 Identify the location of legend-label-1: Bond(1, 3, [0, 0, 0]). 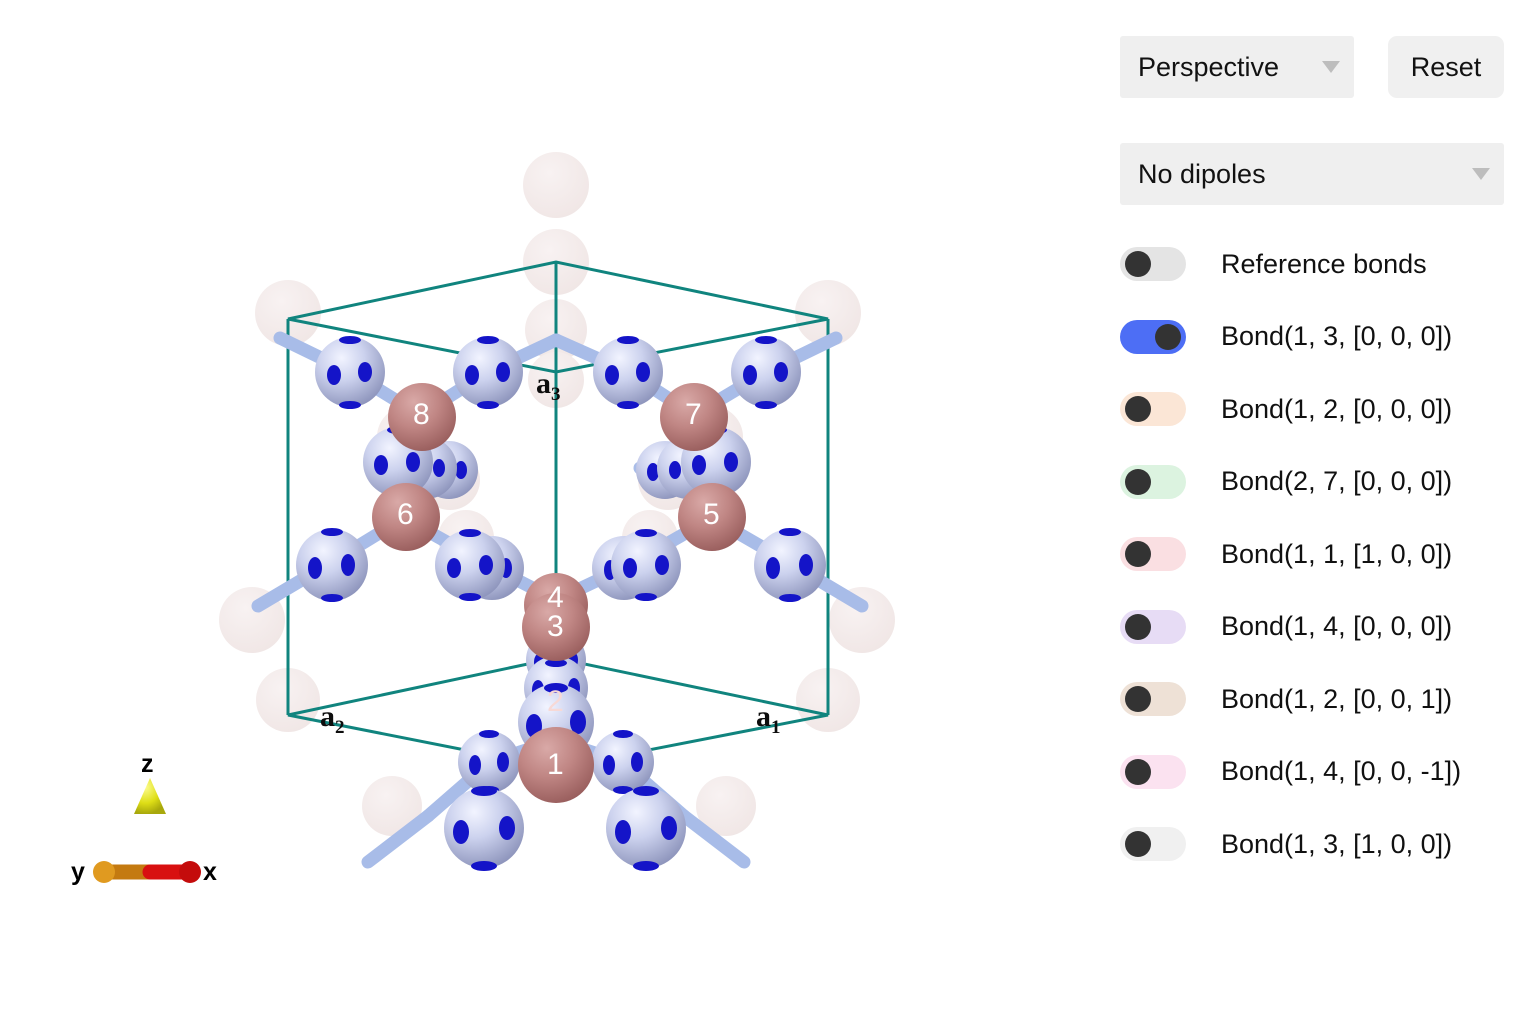
(1337, 336).